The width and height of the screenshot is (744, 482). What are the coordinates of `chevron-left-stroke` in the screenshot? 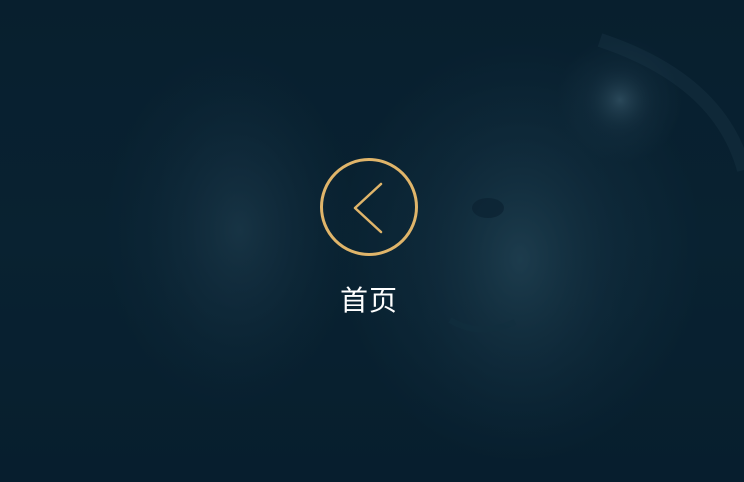 It's located at (368, 208).